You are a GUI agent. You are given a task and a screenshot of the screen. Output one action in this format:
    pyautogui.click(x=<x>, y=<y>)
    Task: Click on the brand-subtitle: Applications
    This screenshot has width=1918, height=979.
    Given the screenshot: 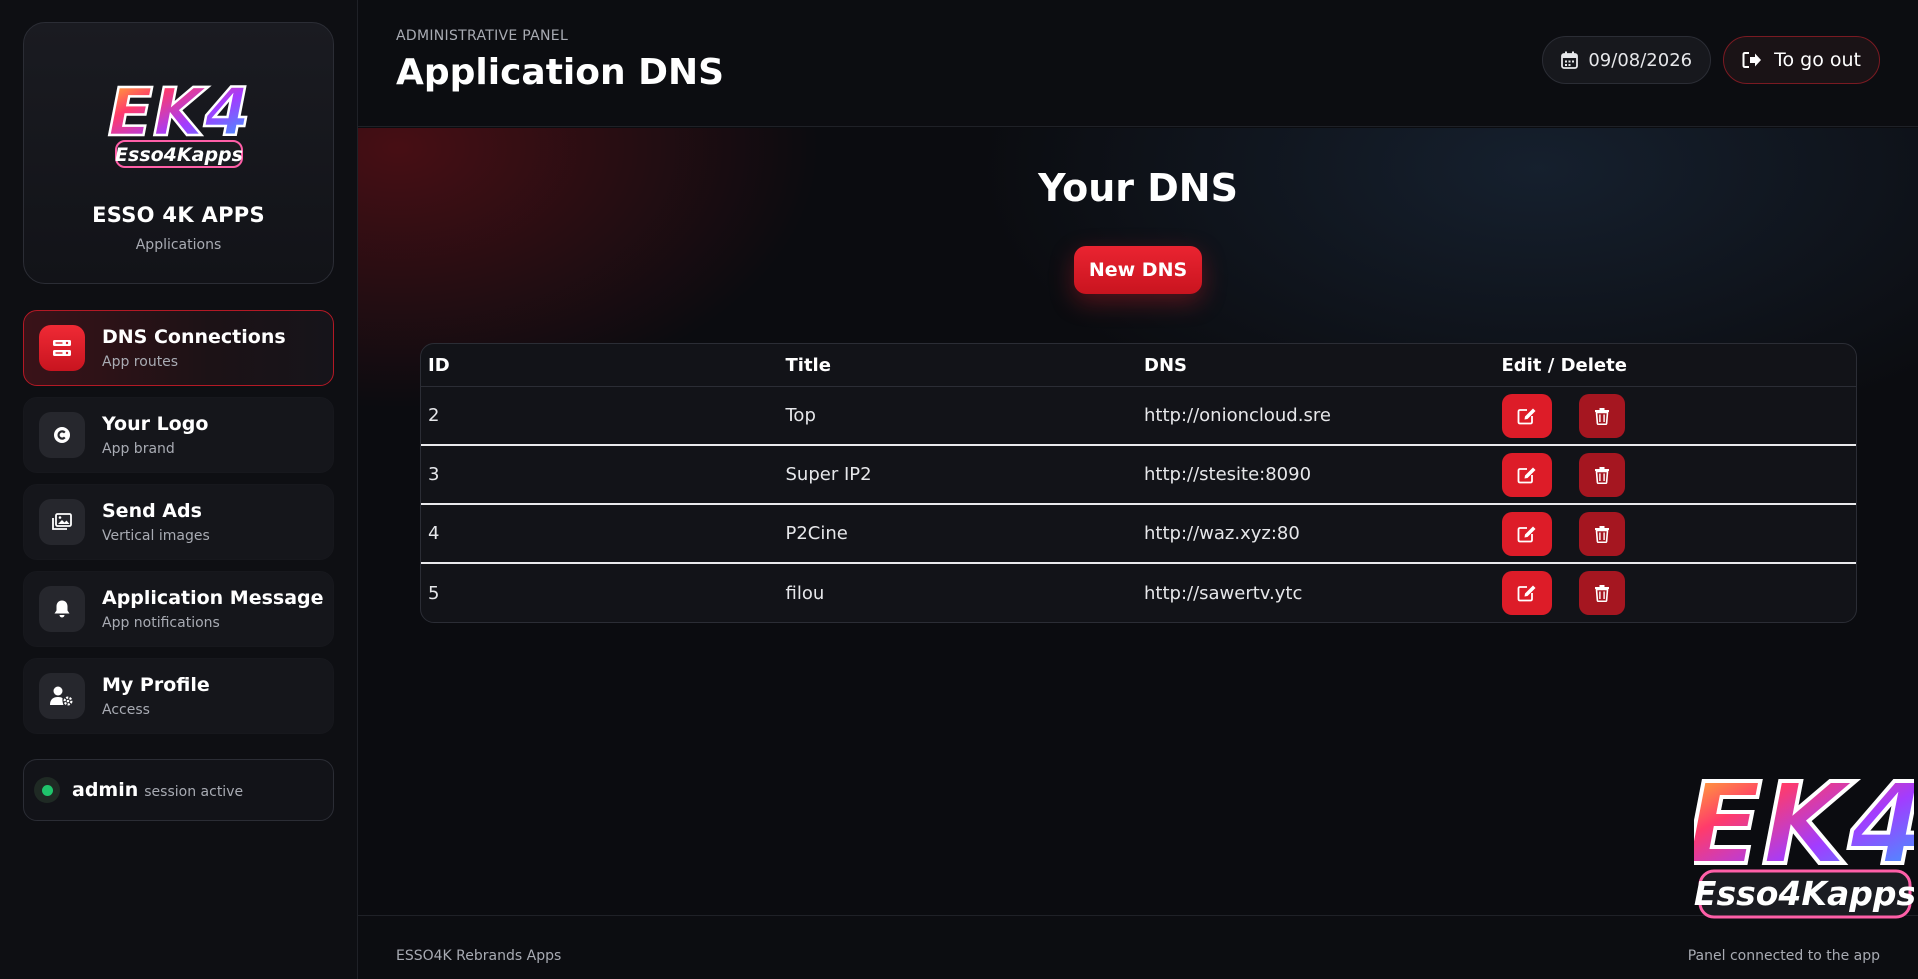 What is the action you would take?
    pyautogui.click(x=178, y=245)
    